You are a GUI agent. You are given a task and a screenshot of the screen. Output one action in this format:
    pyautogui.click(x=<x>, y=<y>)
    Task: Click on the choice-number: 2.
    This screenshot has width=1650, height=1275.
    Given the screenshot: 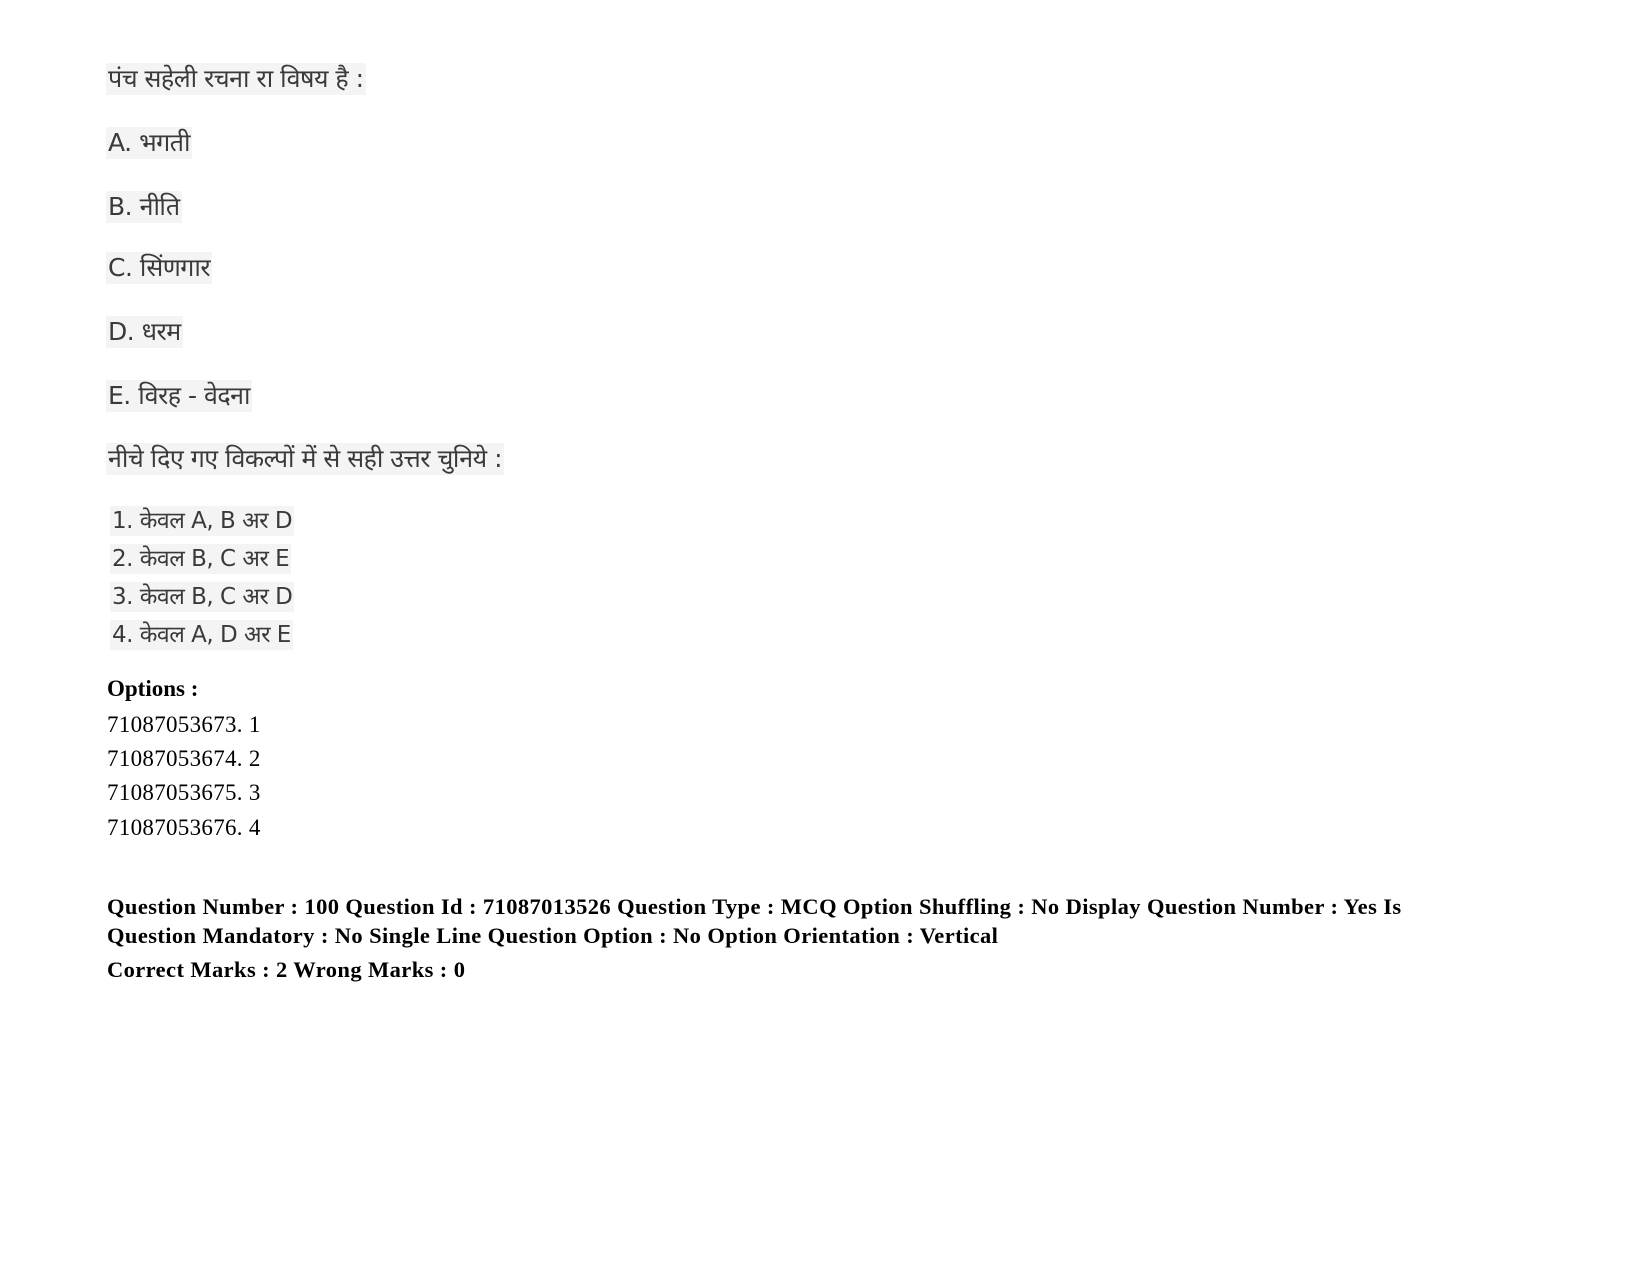 What is the action you would take?
    pyautogui.click(x=122, y=559)
    